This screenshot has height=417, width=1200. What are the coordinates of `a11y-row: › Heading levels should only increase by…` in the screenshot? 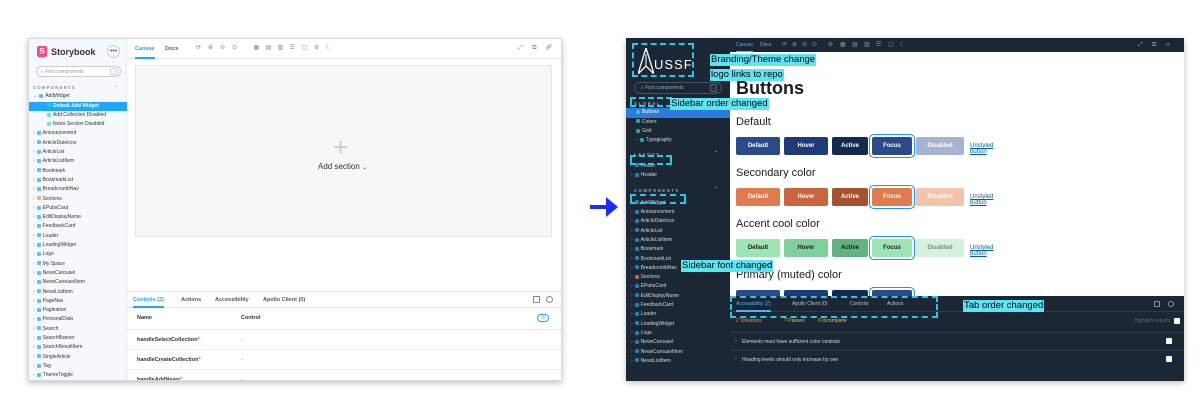 It's located at (957, 359).